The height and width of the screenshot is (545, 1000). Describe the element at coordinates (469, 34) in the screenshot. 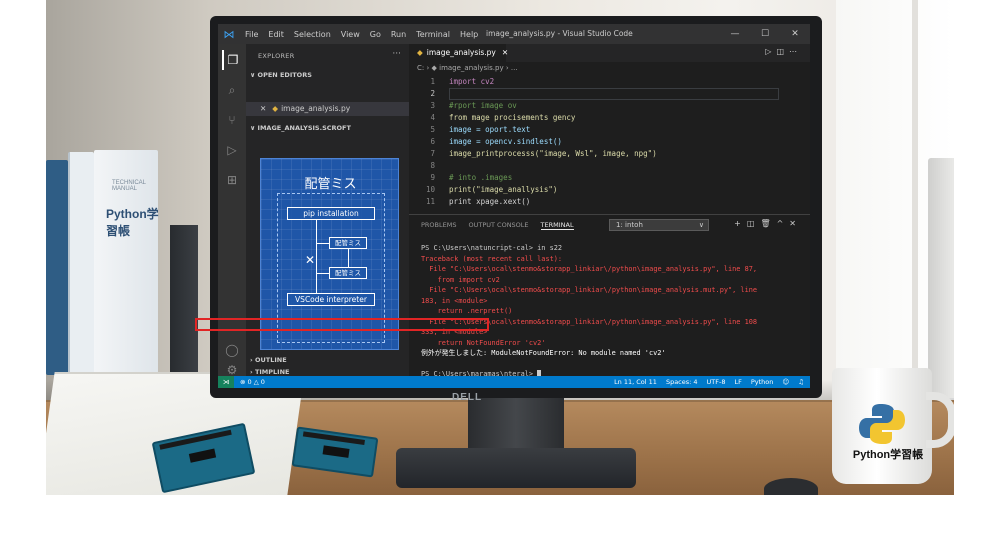

I see `menu-help: Help` at that location.